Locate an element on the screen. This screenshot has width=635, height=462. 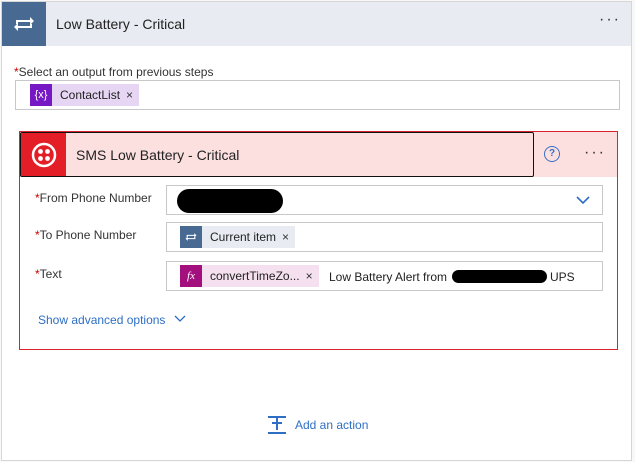
to-phone-field: Current item × is located at coordinates (384, 237).